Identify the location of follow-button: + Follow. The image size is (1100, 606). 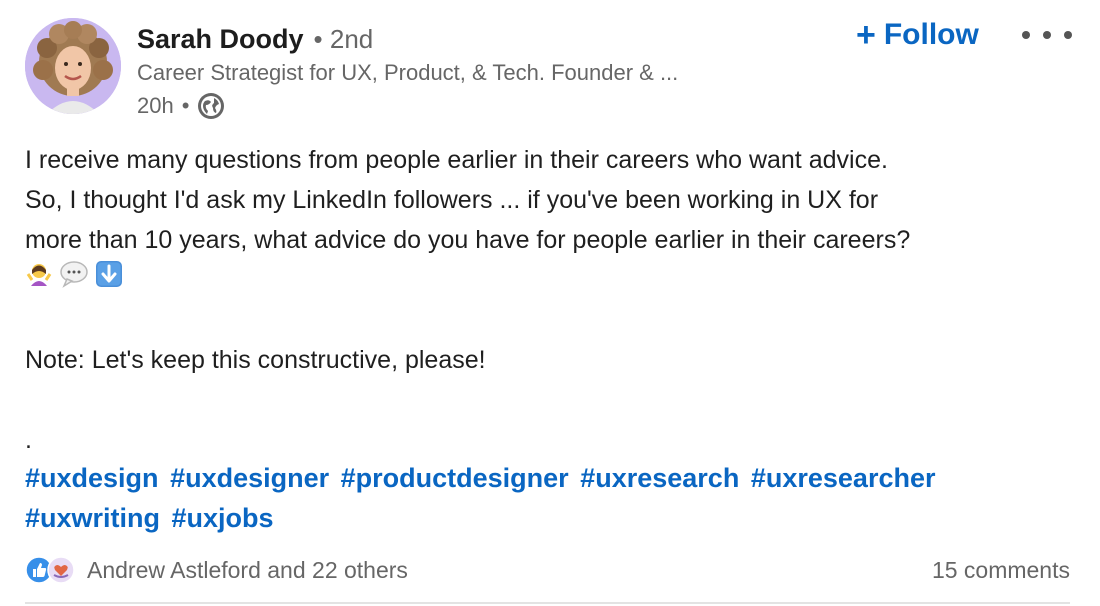
(917, 35).